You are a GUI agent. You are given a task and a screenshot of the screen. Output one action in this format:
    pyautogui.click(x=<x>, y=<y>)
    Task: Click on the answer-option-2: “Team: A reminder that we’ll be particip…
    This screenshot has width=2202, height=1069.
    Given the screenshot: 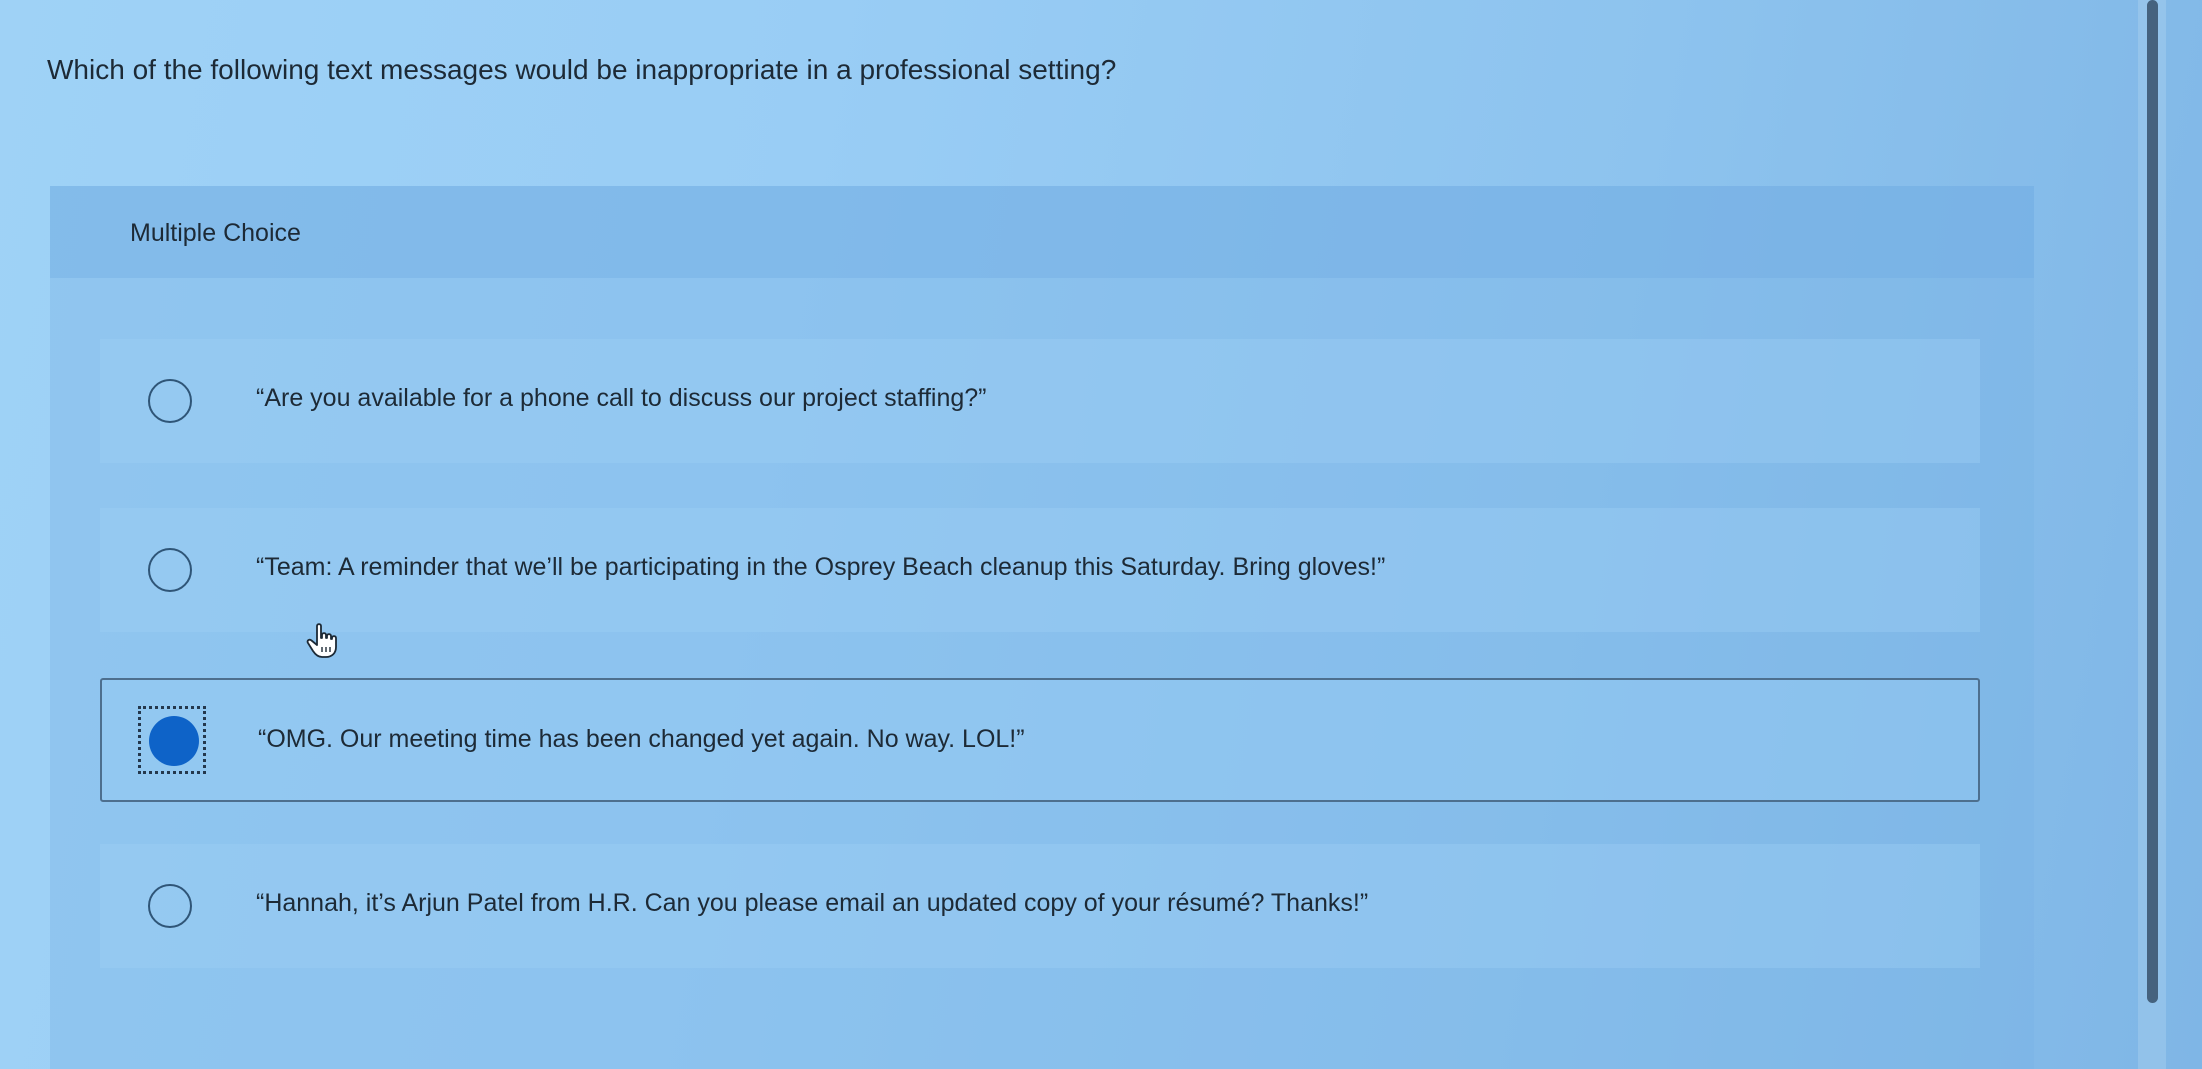 What is the action you would take?
    pyautogui.click(x=1040, y=570)
    